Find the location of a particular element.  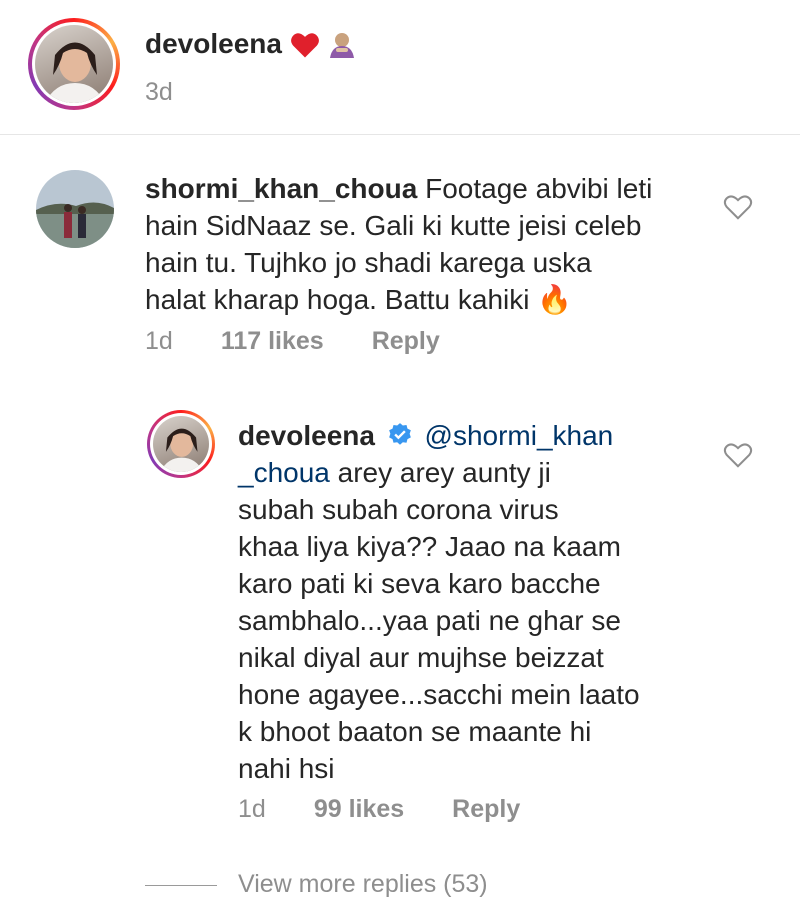

comment-avatar is located at coordinates (75, 209).